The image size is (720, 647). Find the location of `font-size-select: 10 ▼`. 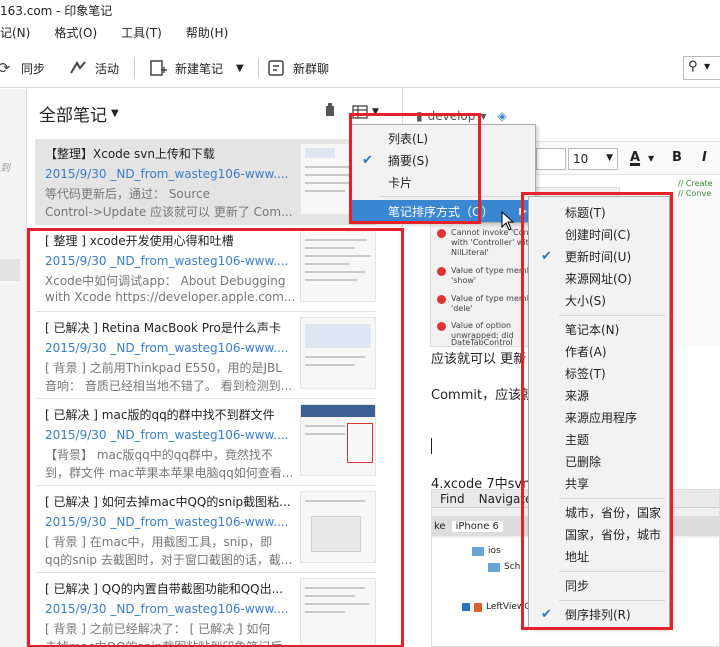

font-size-select: 10 ▼ is located at coordinates (593, 159).